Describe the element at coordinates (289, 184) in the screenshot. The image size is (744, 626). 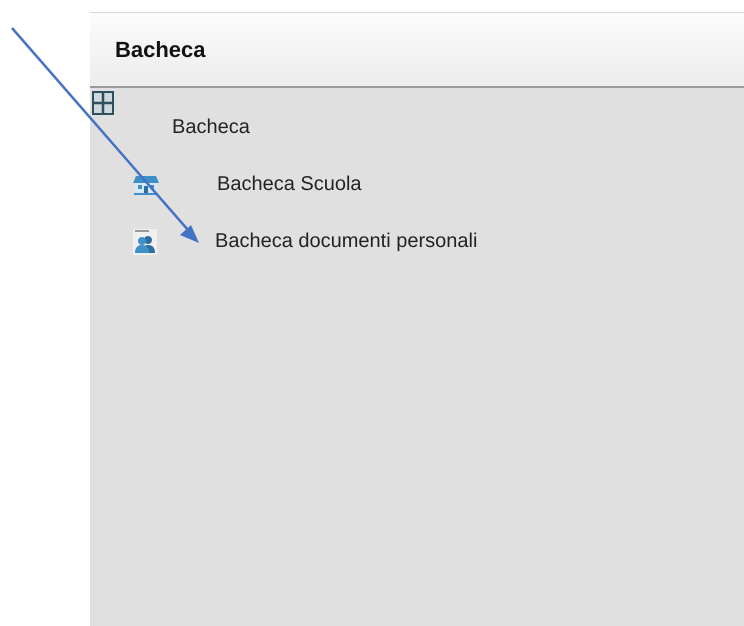
I see `tree-item: Bacheca Scuola` at that location.